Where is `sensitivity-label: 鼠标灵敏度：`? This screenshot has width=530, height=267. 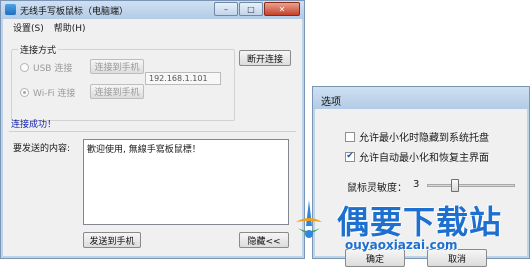 sensitivity-label: 鼠标灵敏度： is located at coordinates (377, 188).